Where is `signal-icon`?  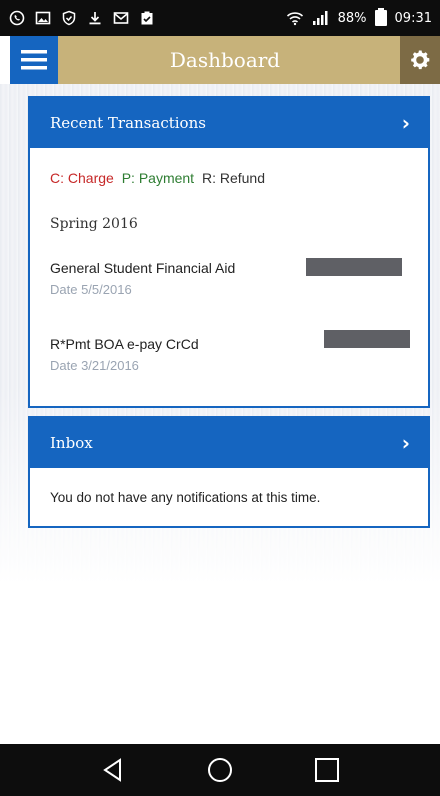
signal-icon is located at coordinates (321, 18).